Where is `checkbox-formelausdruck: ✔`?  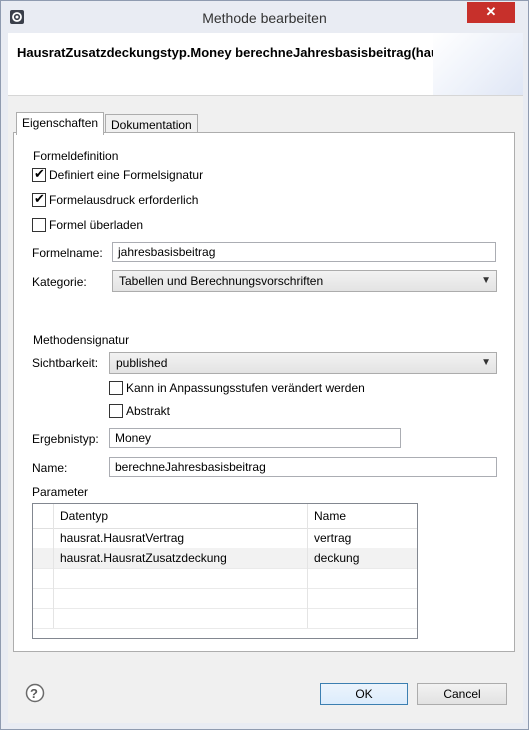 checkbox-formelausdruck: ✔ is located at coordinates (39, 199).